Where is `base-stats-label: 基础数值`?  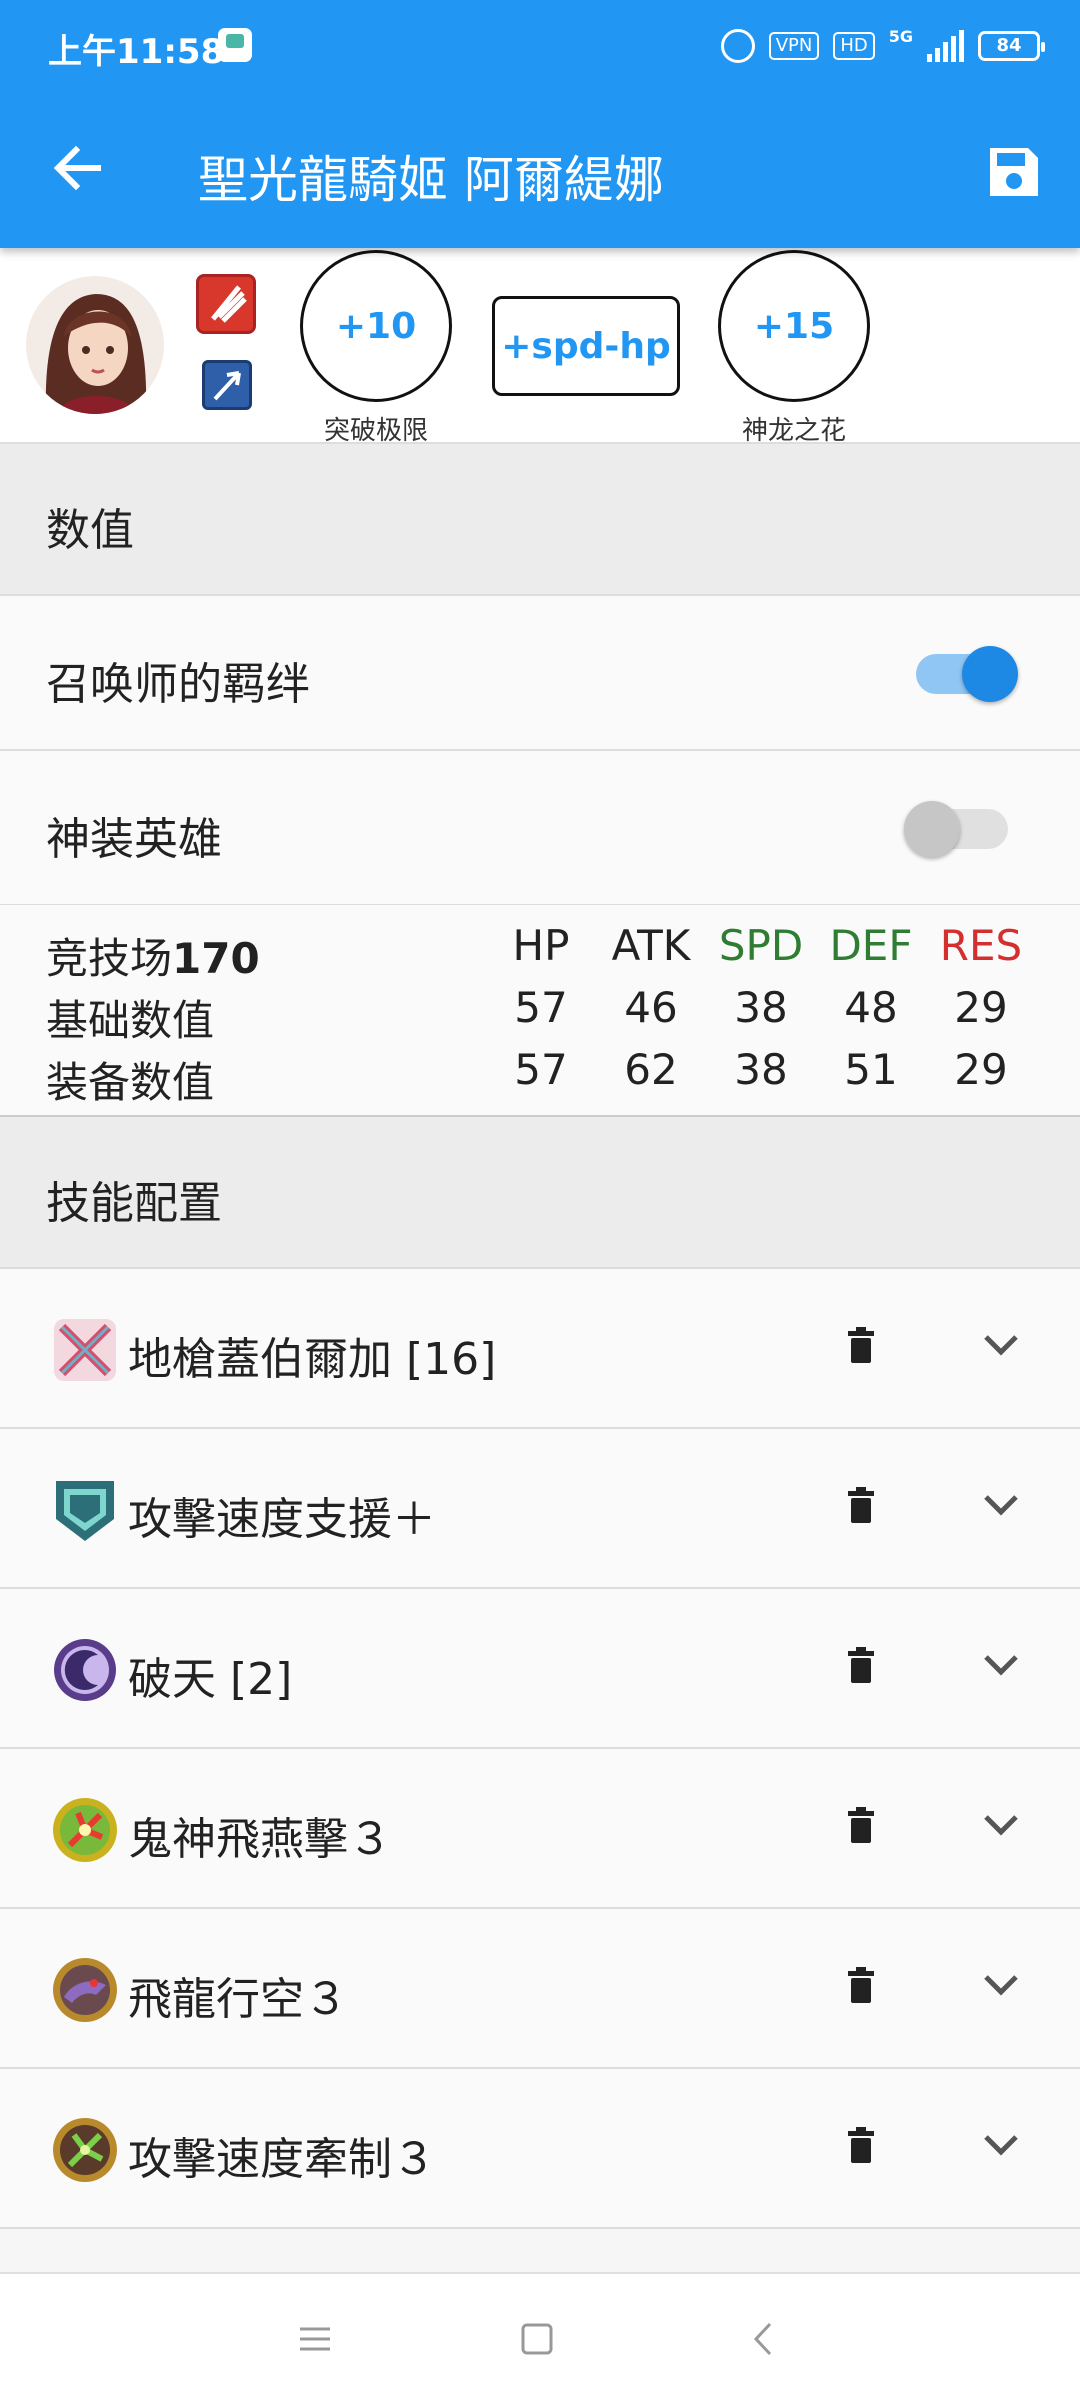 base-stats-label: 基础数值 is located at coordinates (130, 1020).